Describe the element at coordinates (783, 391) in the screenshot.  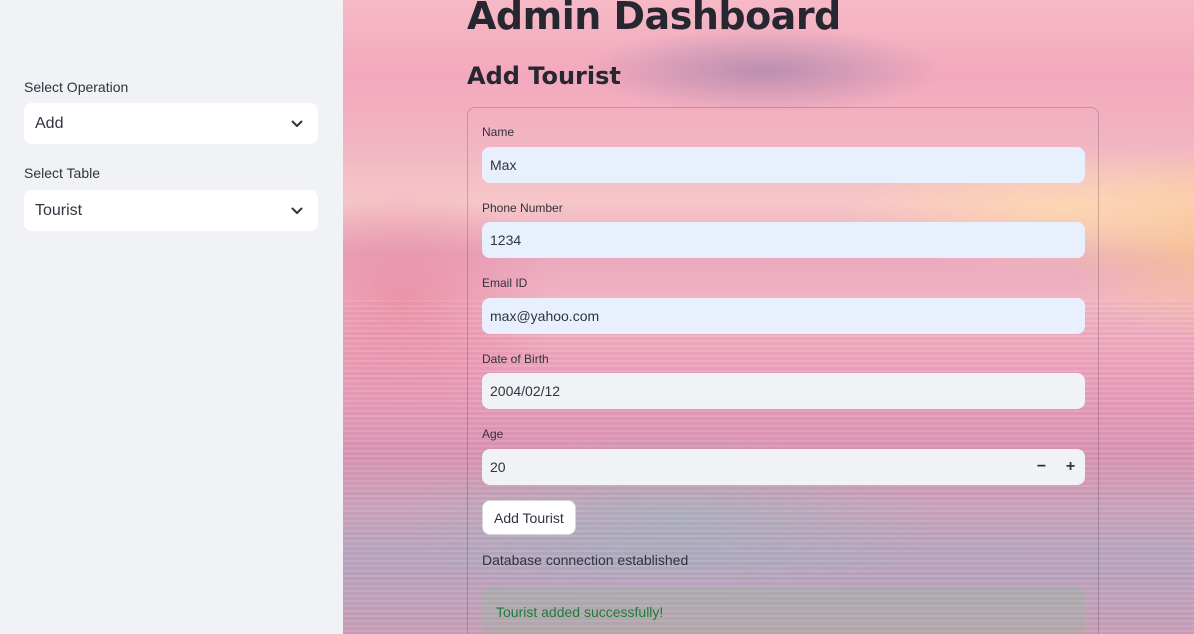
I see `date-of-birth-input` at that location.